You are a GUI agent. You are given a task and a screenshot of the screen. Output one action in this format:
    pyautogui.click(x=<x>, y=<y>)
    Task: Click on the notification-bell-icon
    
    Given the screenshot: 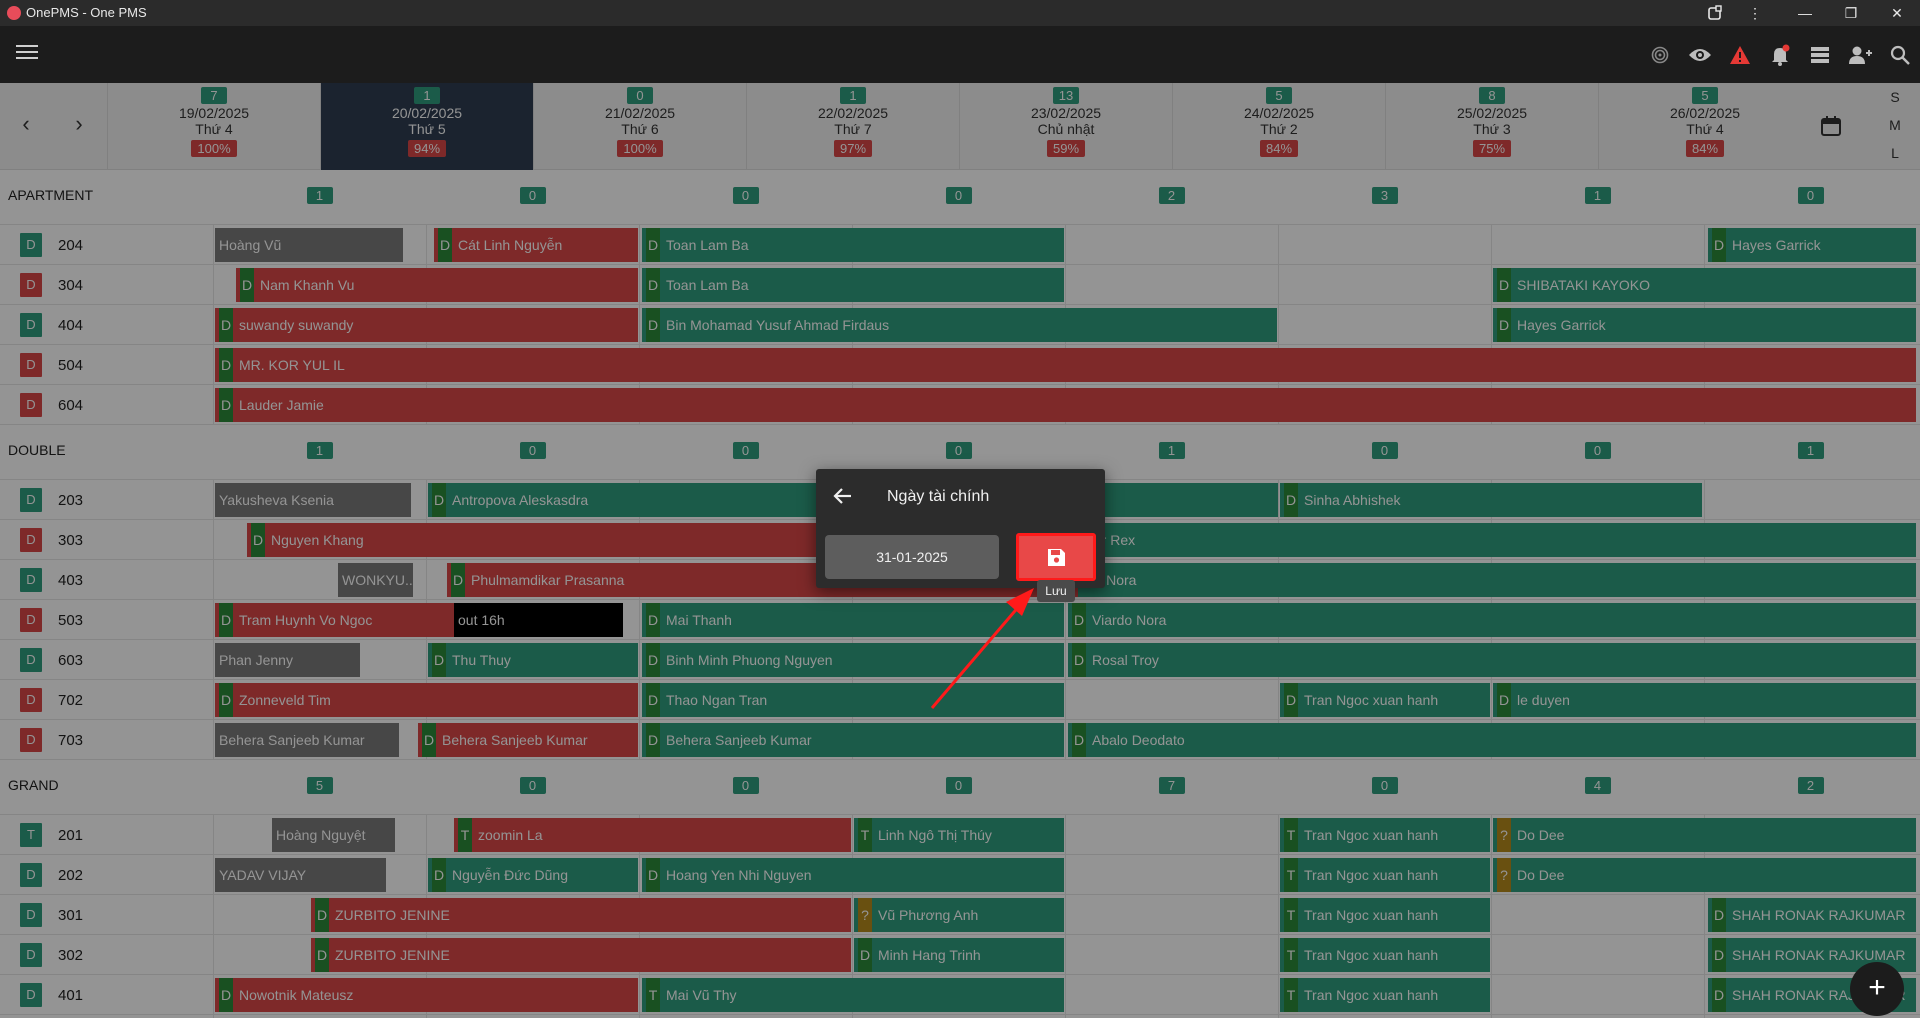 What is the action you would take?
    pyautogui.click(x=1780, y=55)
    